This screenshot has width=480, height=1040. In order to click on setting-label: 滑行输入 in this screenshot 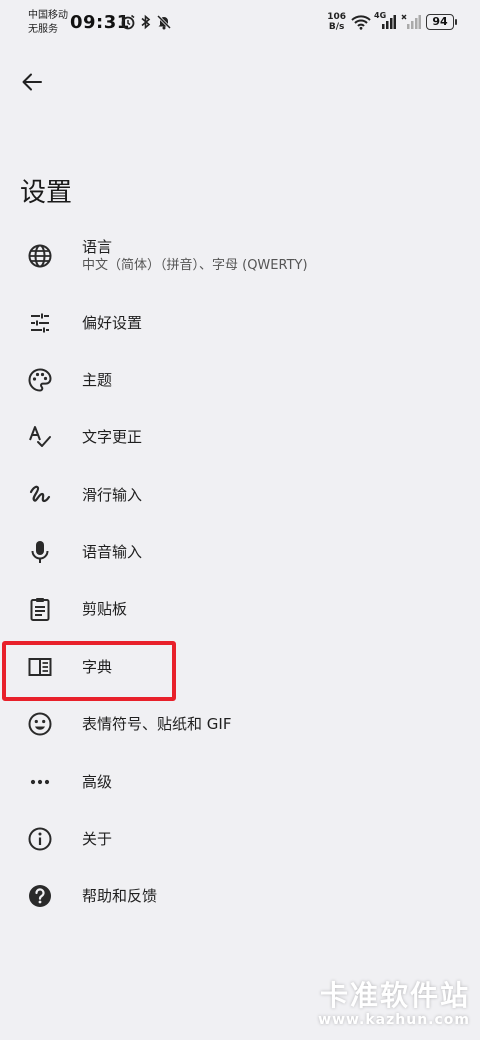, I will do `click(112, 495)`.